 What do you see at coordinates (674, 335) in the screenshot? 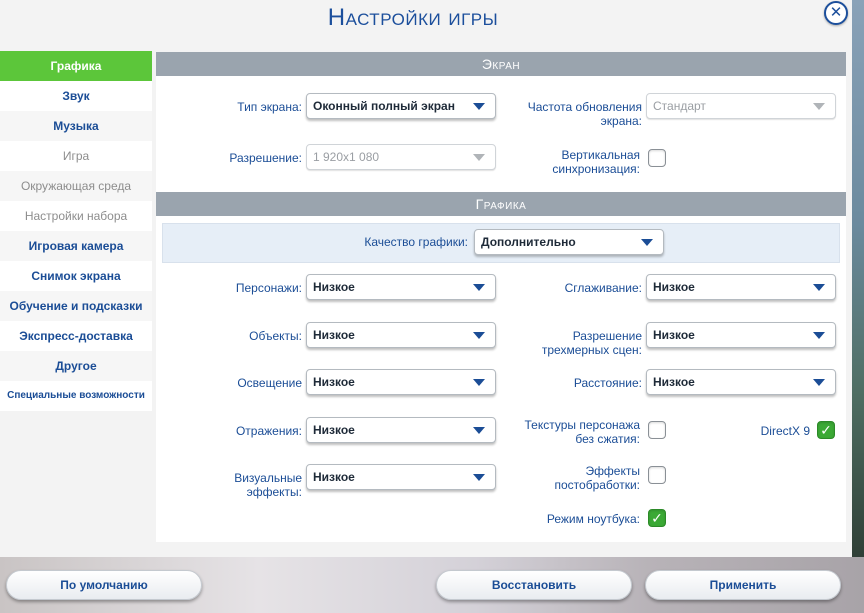
I see `scene-resolution-value: Низкое` at bounding box center [674, 335].